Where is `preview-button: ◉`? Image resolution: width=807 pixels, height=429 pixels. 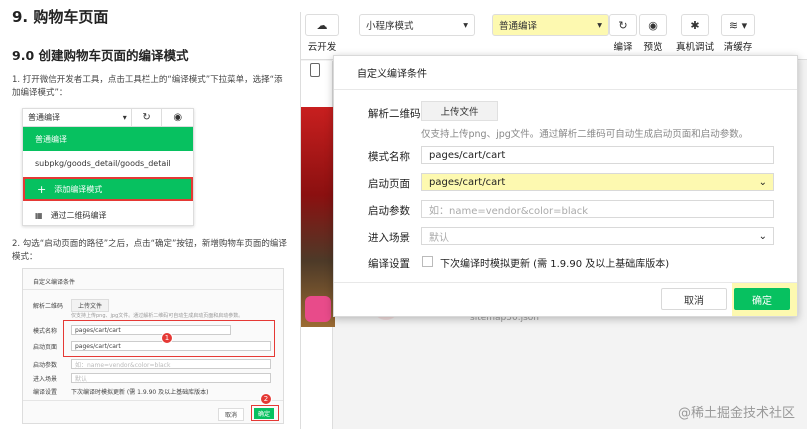 preview-button: ◉ is located at coordinates (653, 25).